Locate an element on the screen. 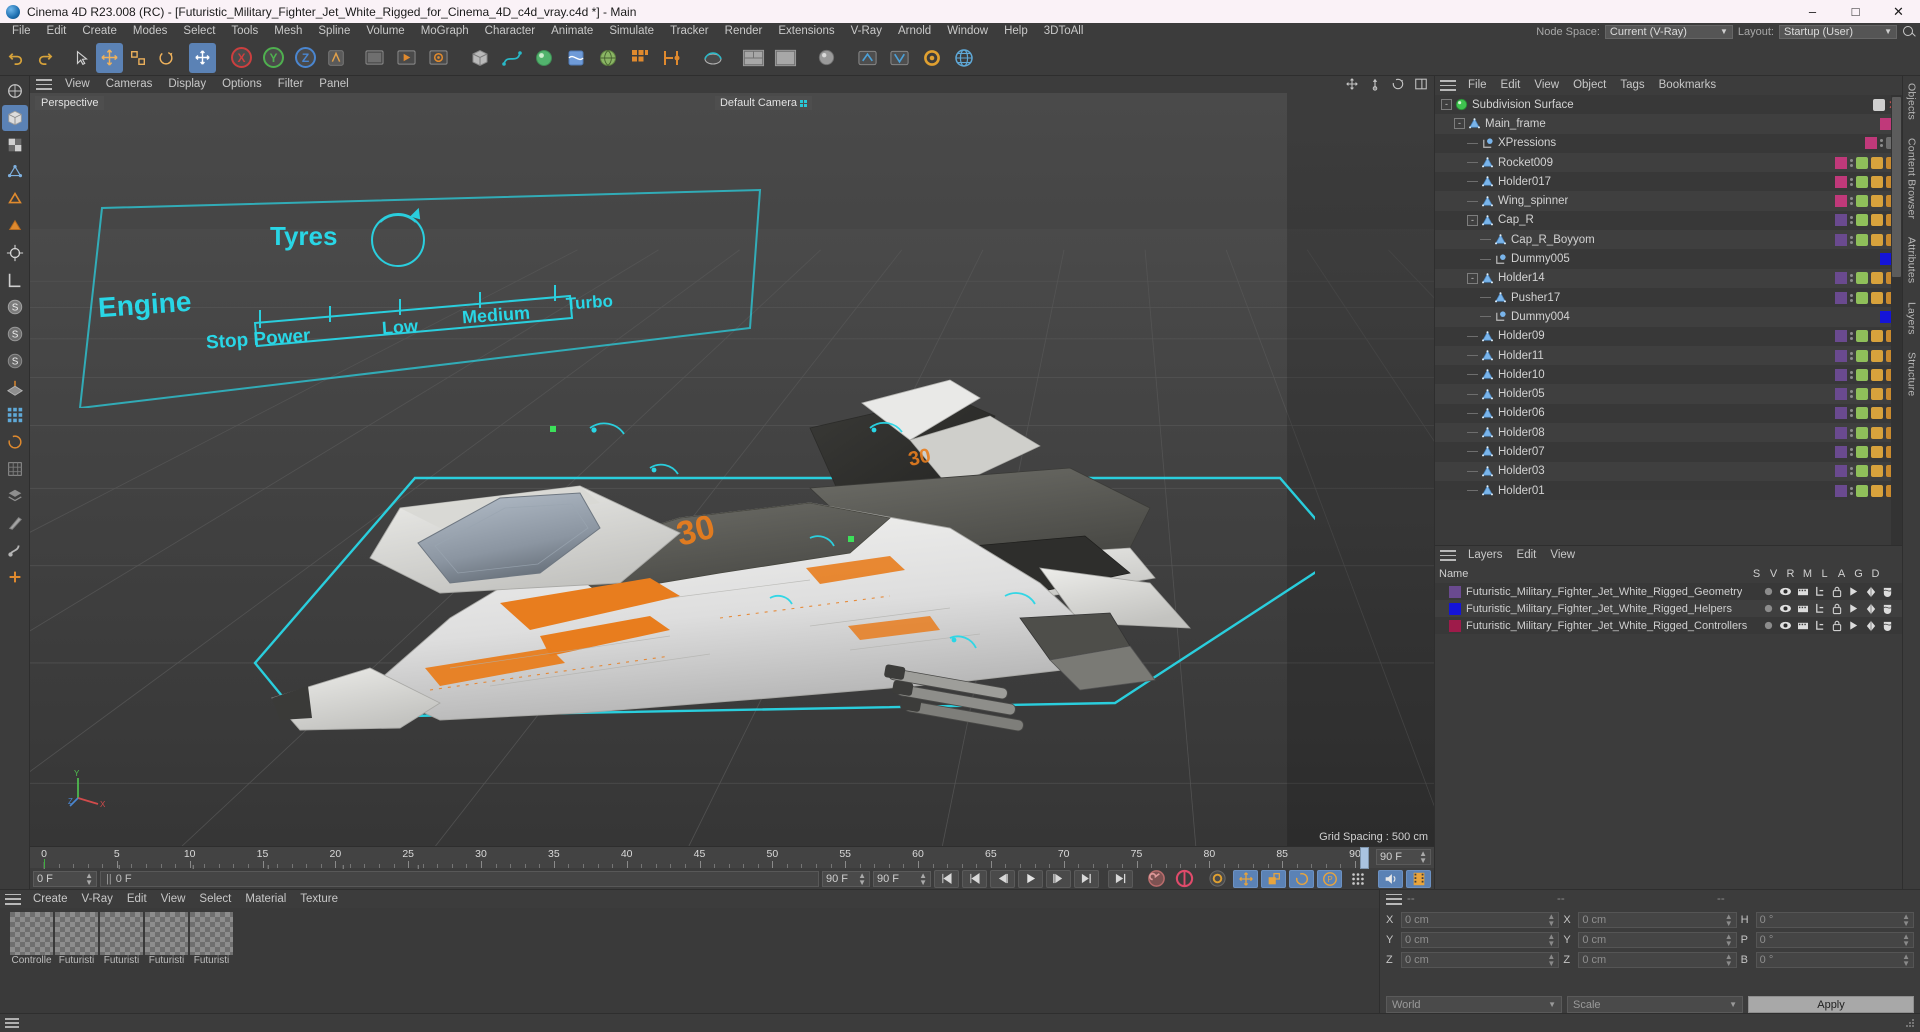  render-toggle-icon is located at coordinates (1802, 626).